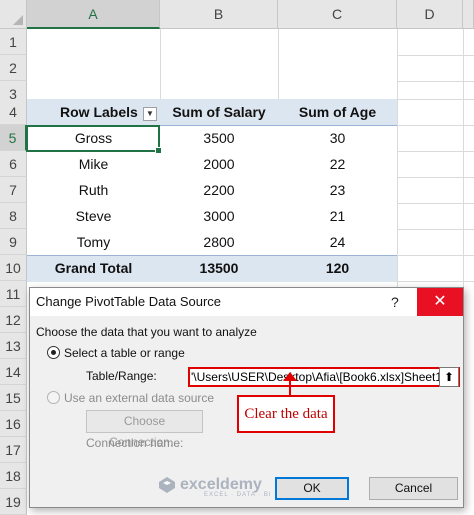 The image size is (474, 515). I want to click on row-header-13: 13, so click(13, 346).